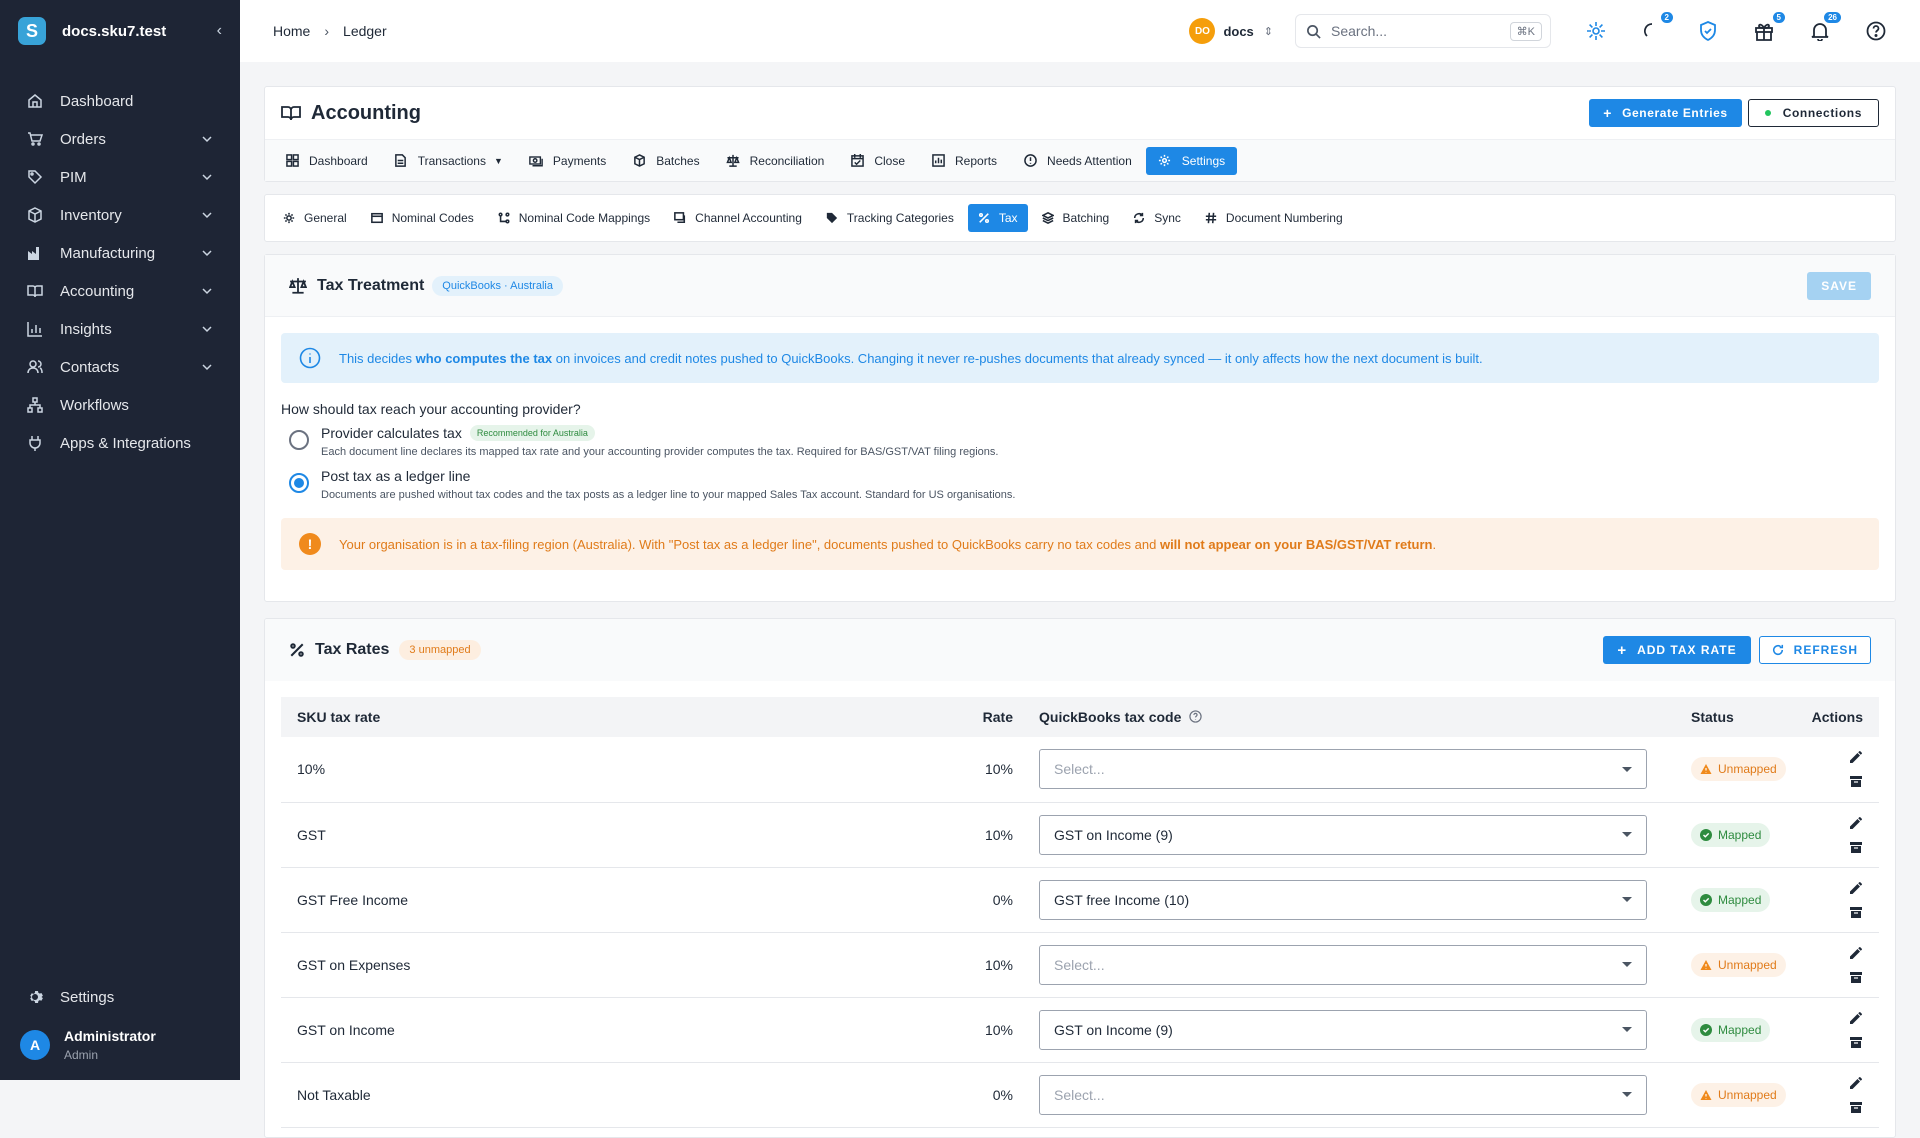  What do you see at coordinates (678, 160) in the screenshot?
I see `tab-label: Batches` at bounding box center [678, 160].